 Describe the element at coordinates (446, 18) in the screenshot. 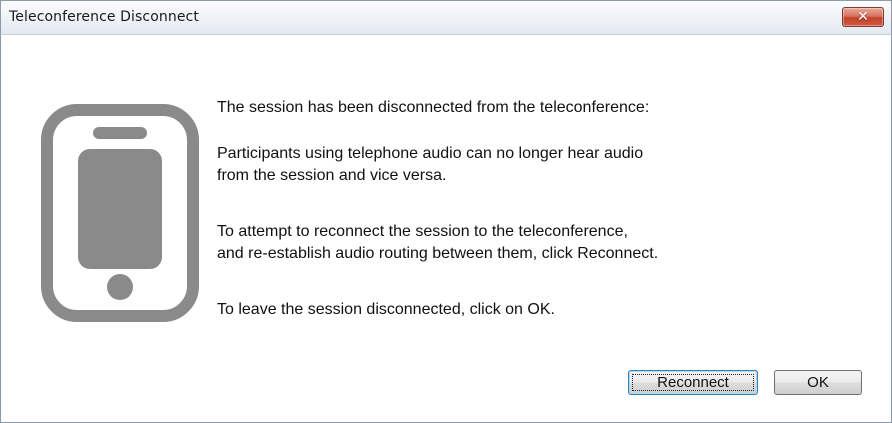

I see `title-bar: Teleconference Disconnect ✕` at that location.